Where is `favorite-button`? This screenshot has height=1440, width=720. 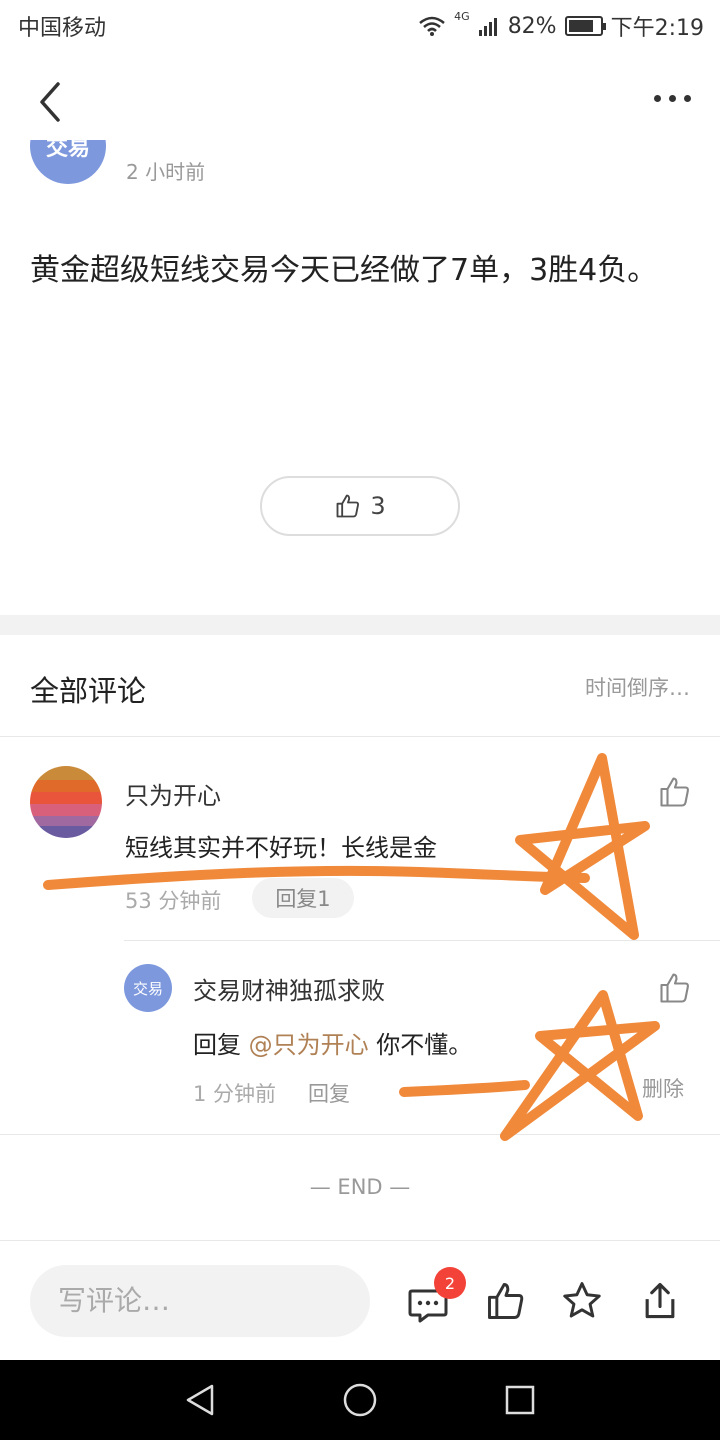
favorite-button is located at coordinates (582, 1301).